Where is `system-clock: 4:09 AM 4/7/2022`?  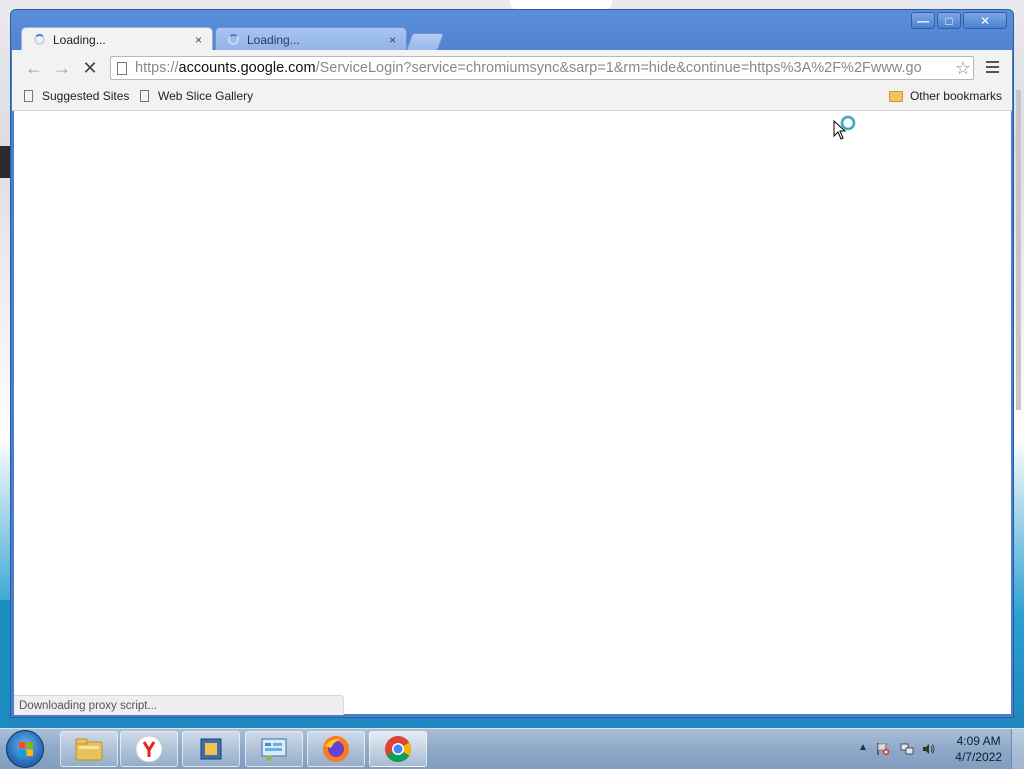
system-clock: 4:09 AM 4/7/2022 is located at coordinates (978, 749).